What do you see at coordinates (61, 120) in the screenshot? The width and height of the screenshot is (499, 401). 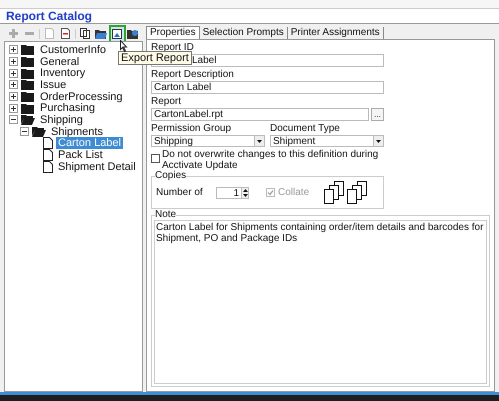 I see `tree-item: Shipping` at bounding box center [61, 120].